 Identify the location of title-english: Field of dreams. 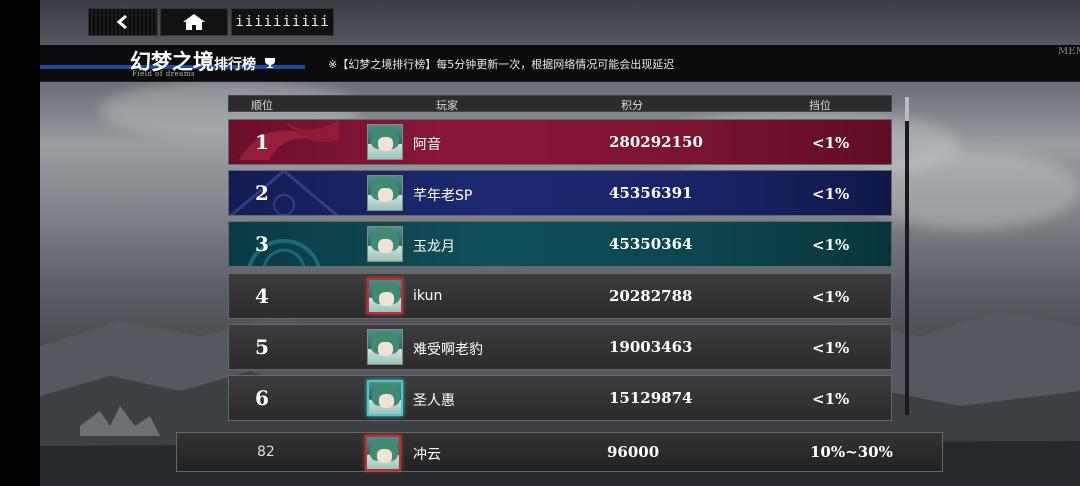
(164, 74).